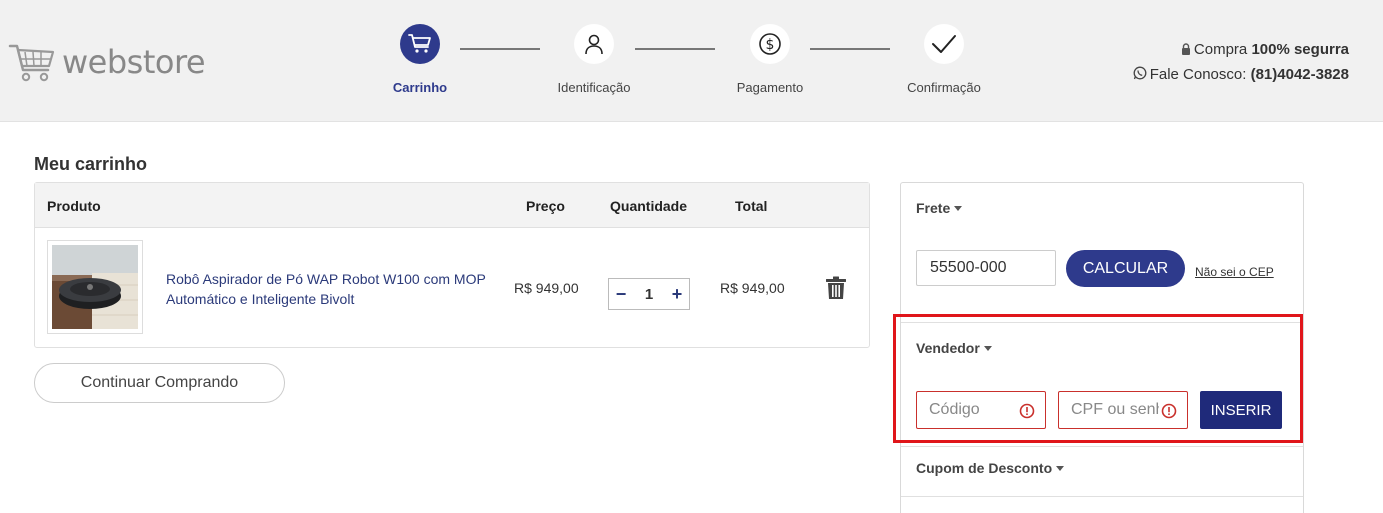 This screenshot has width=1383, height=513. I want to click on step-identification-label: Identificação, so click(594, 87).